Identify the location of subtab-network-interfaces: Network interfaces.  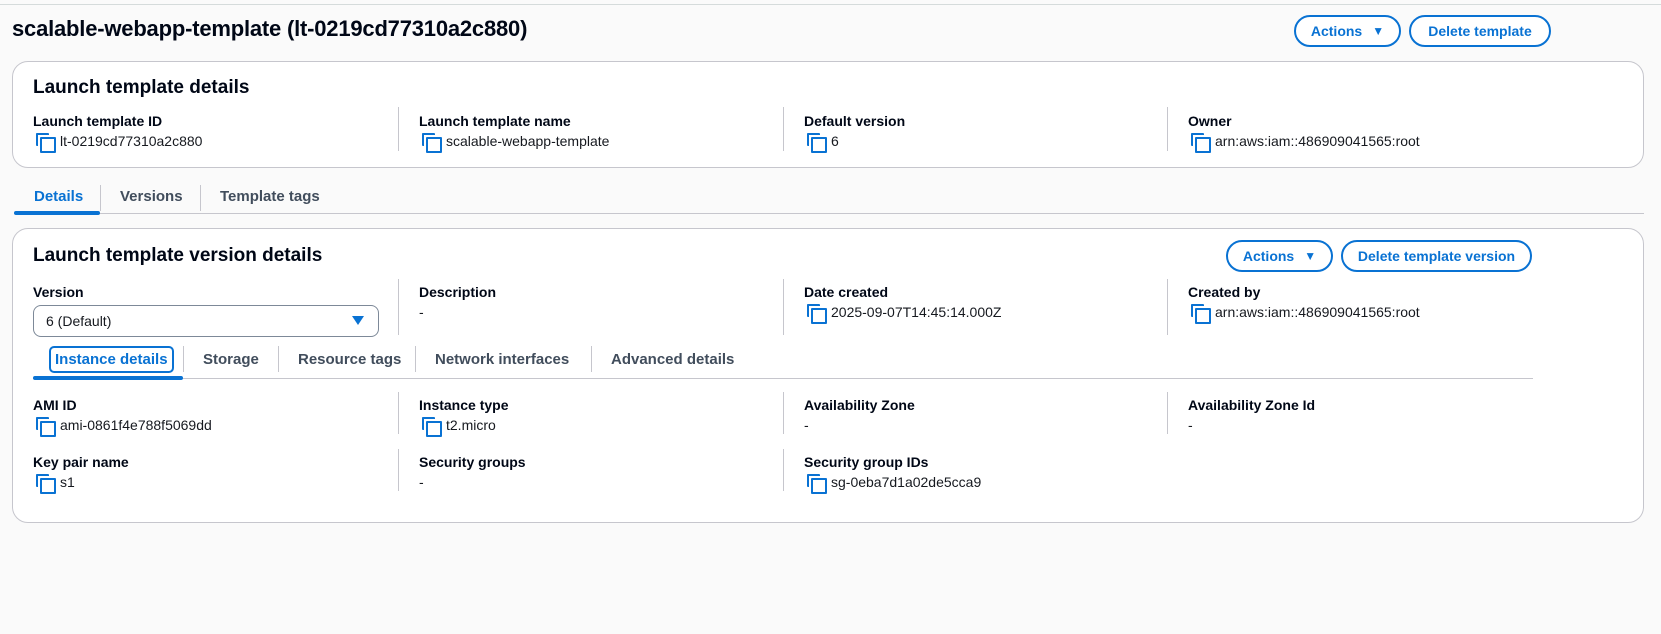
(502, 359).